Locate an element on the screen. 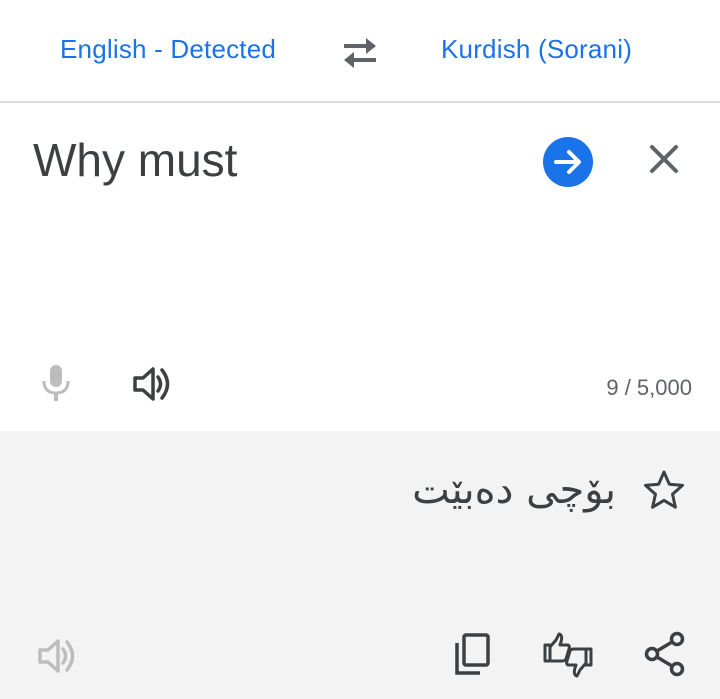  swap-arrows-icon is located at coordinates (360, 53).